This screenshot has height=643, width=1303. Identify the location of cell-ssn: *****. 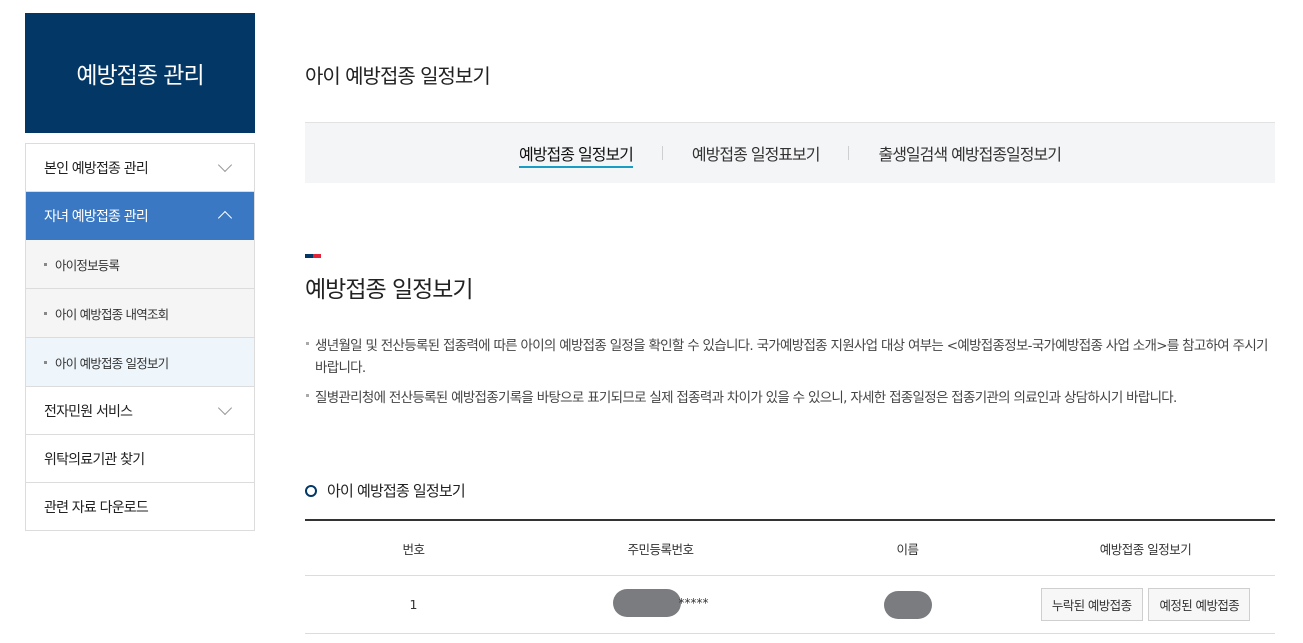
(660, 604).